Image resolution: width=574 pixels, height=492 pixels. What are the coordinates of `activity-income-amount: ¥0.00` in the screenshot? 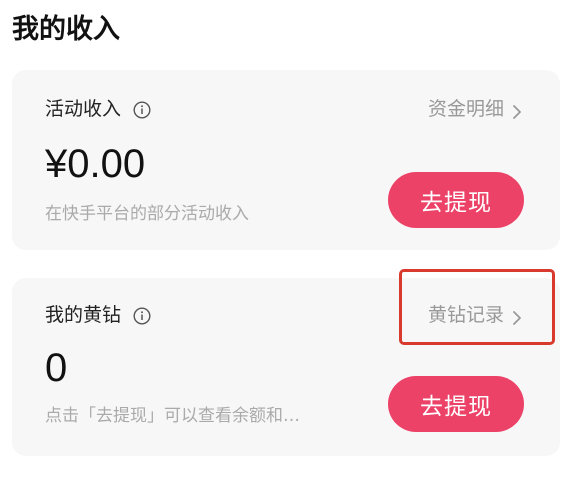 It's located at (95, 164).